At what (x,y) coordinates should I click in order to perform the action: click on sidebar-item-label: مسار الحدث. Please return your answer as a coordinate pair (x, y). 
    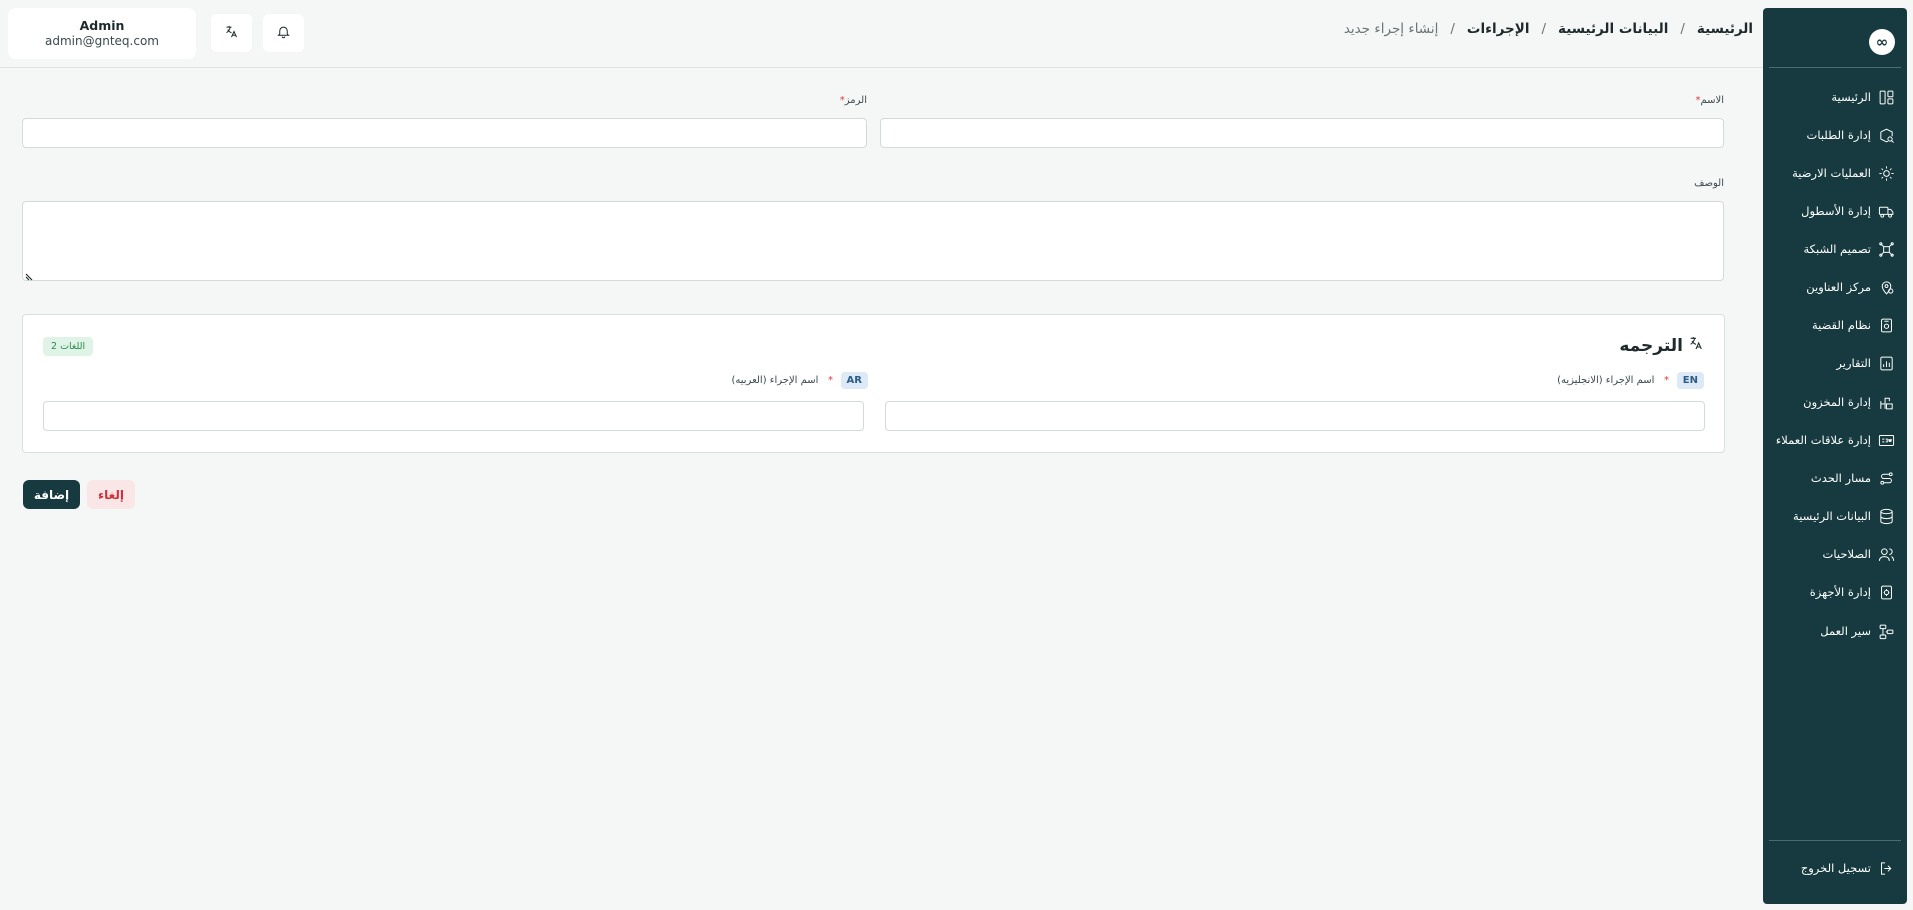
    Looking at the image, I should click on (1840, 478).